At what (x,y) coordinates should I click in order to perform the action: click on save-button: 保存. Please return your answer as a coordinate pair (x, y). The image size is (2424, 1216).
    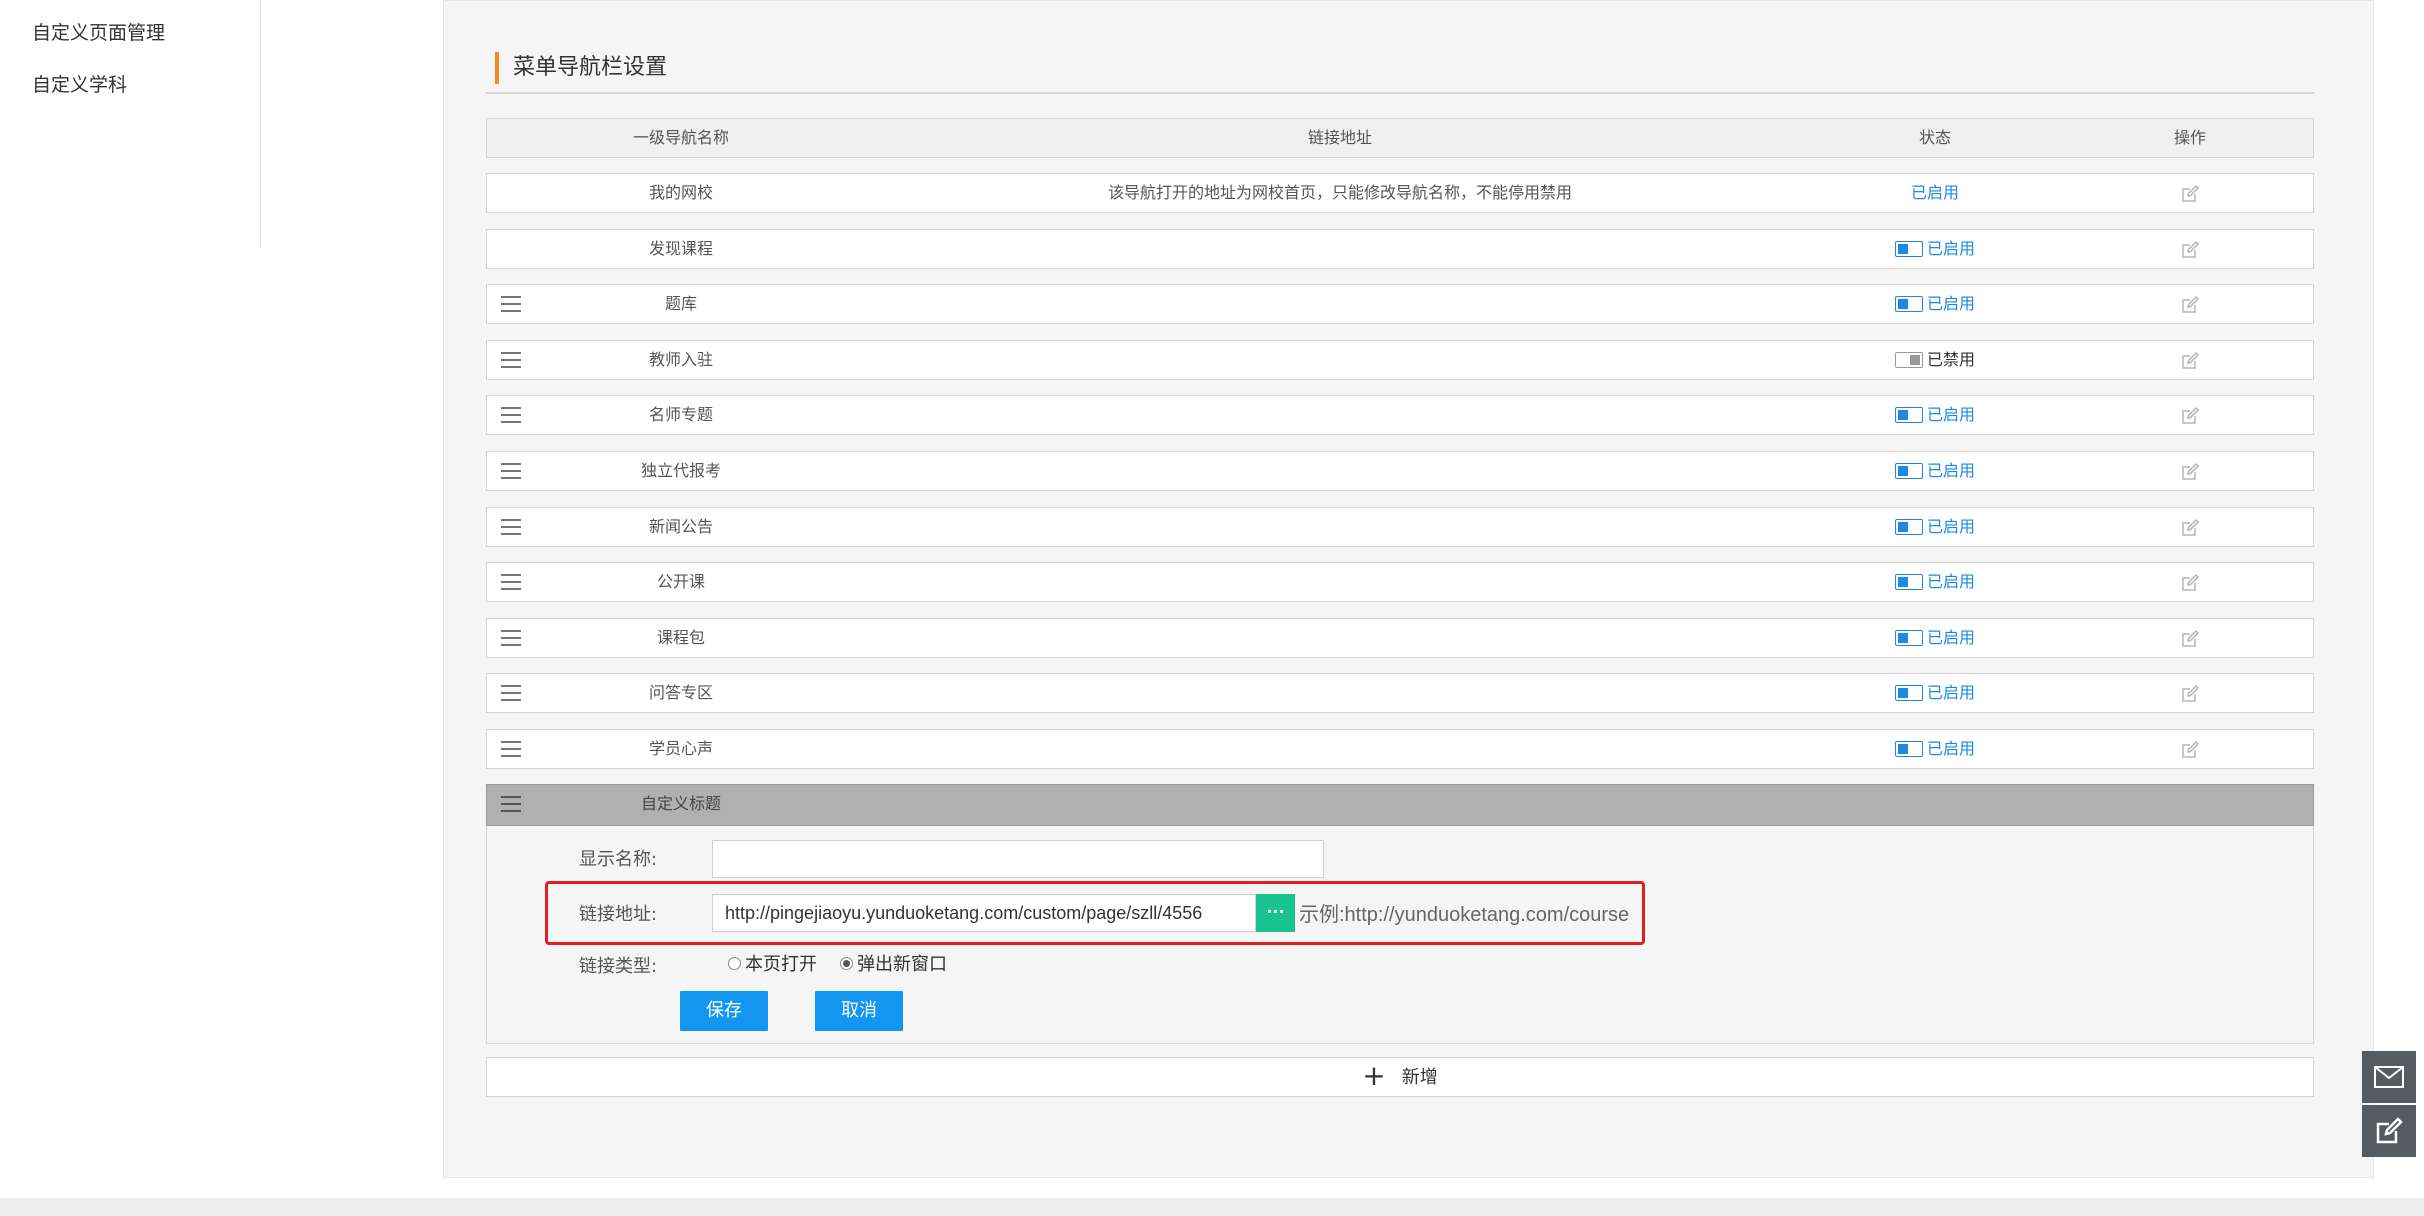
    Looking at the image, I should click on (724, 1011).